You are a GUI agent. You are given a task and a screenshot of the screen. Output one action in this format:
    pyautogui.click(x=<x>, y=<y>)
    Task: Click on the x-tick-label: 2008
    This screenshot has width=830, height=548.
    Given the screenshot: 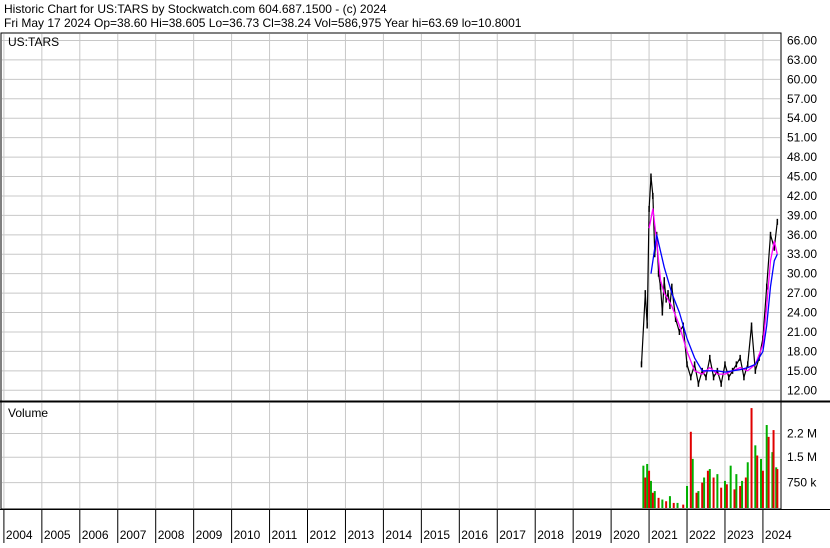 What is the action you would take?
    pyautogui.click(x=171, y=535)
    